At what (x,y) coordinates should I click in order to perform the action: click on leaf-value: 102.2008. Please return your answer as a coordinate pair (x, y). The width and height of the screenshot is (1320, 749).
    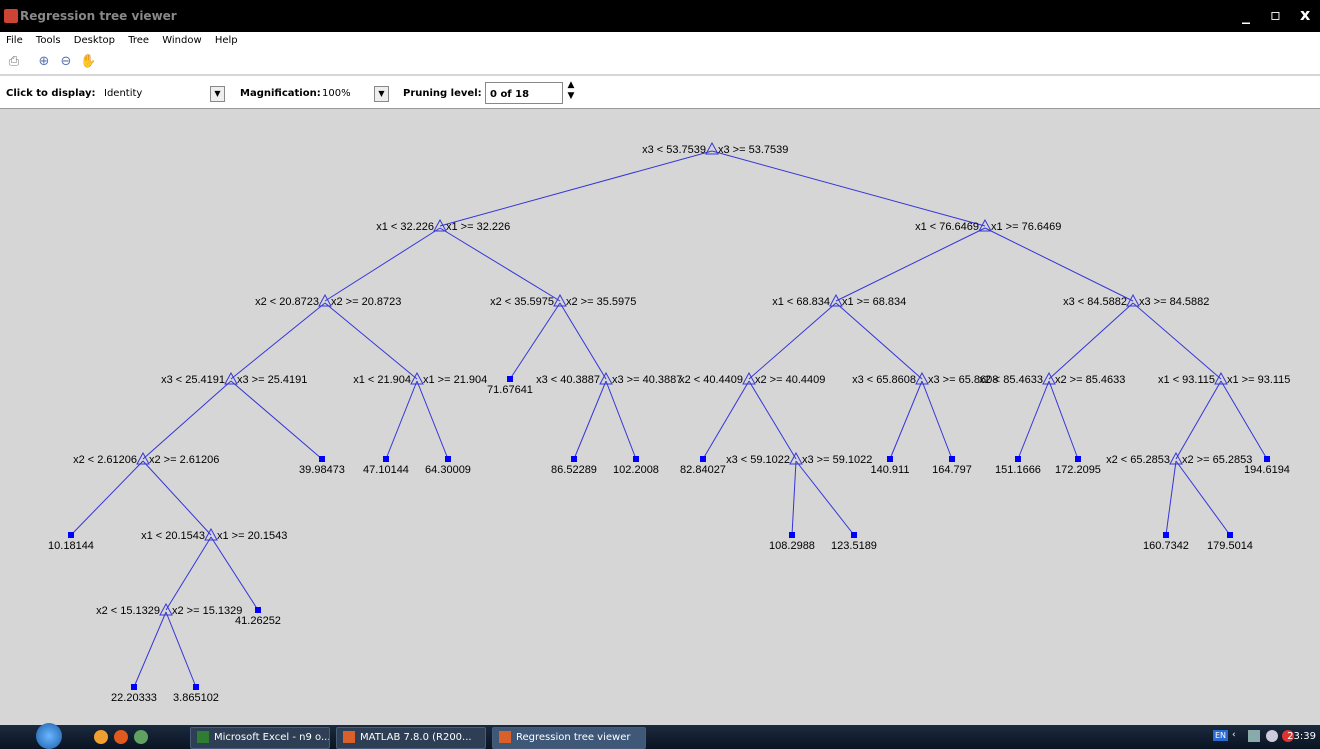
    Looking at the image, I should click on (636, 470).